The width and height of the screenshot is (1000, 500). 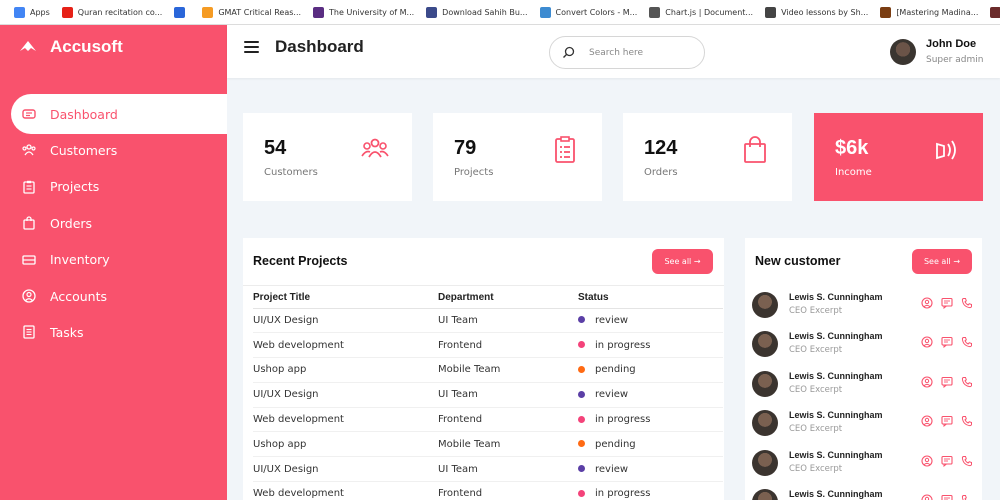 What do you see at coordinates (345, 298) in the screenshot?
I see `column-header: Project Title` at bounding box center [345, 298].